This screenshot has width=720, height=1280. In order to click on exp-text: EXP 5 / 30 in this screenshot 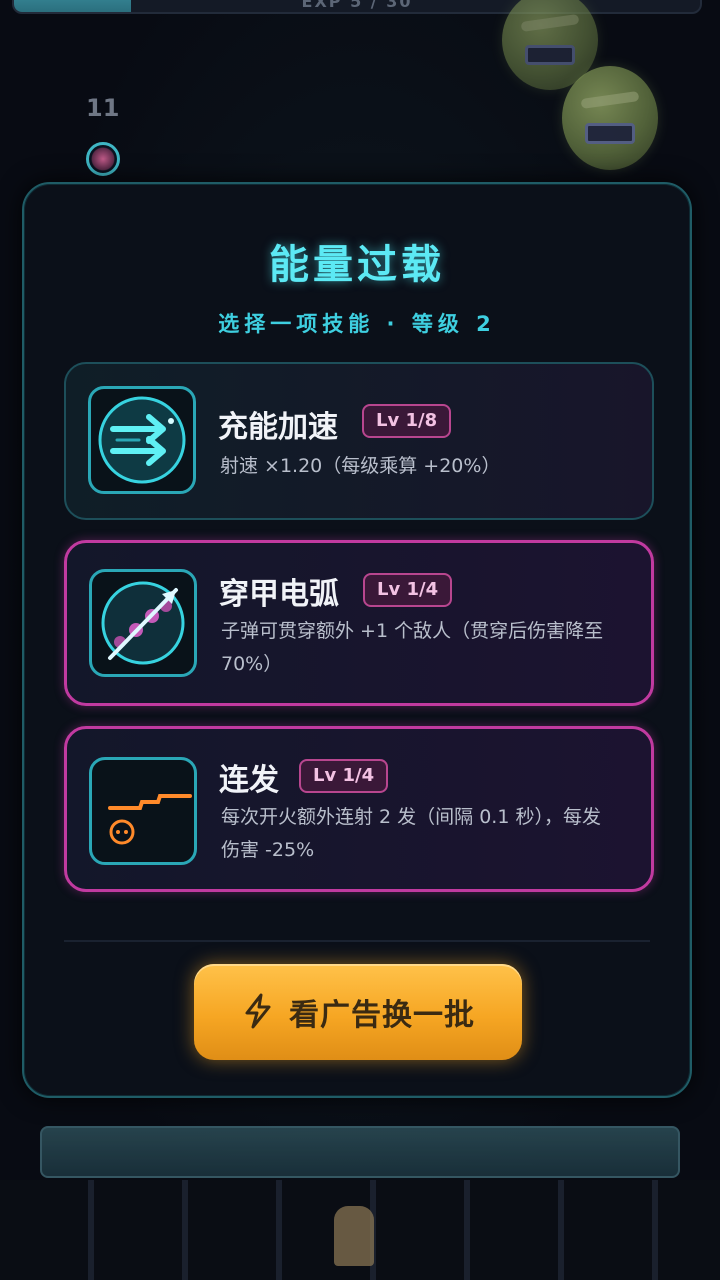, I will do `click(357, 5)`.